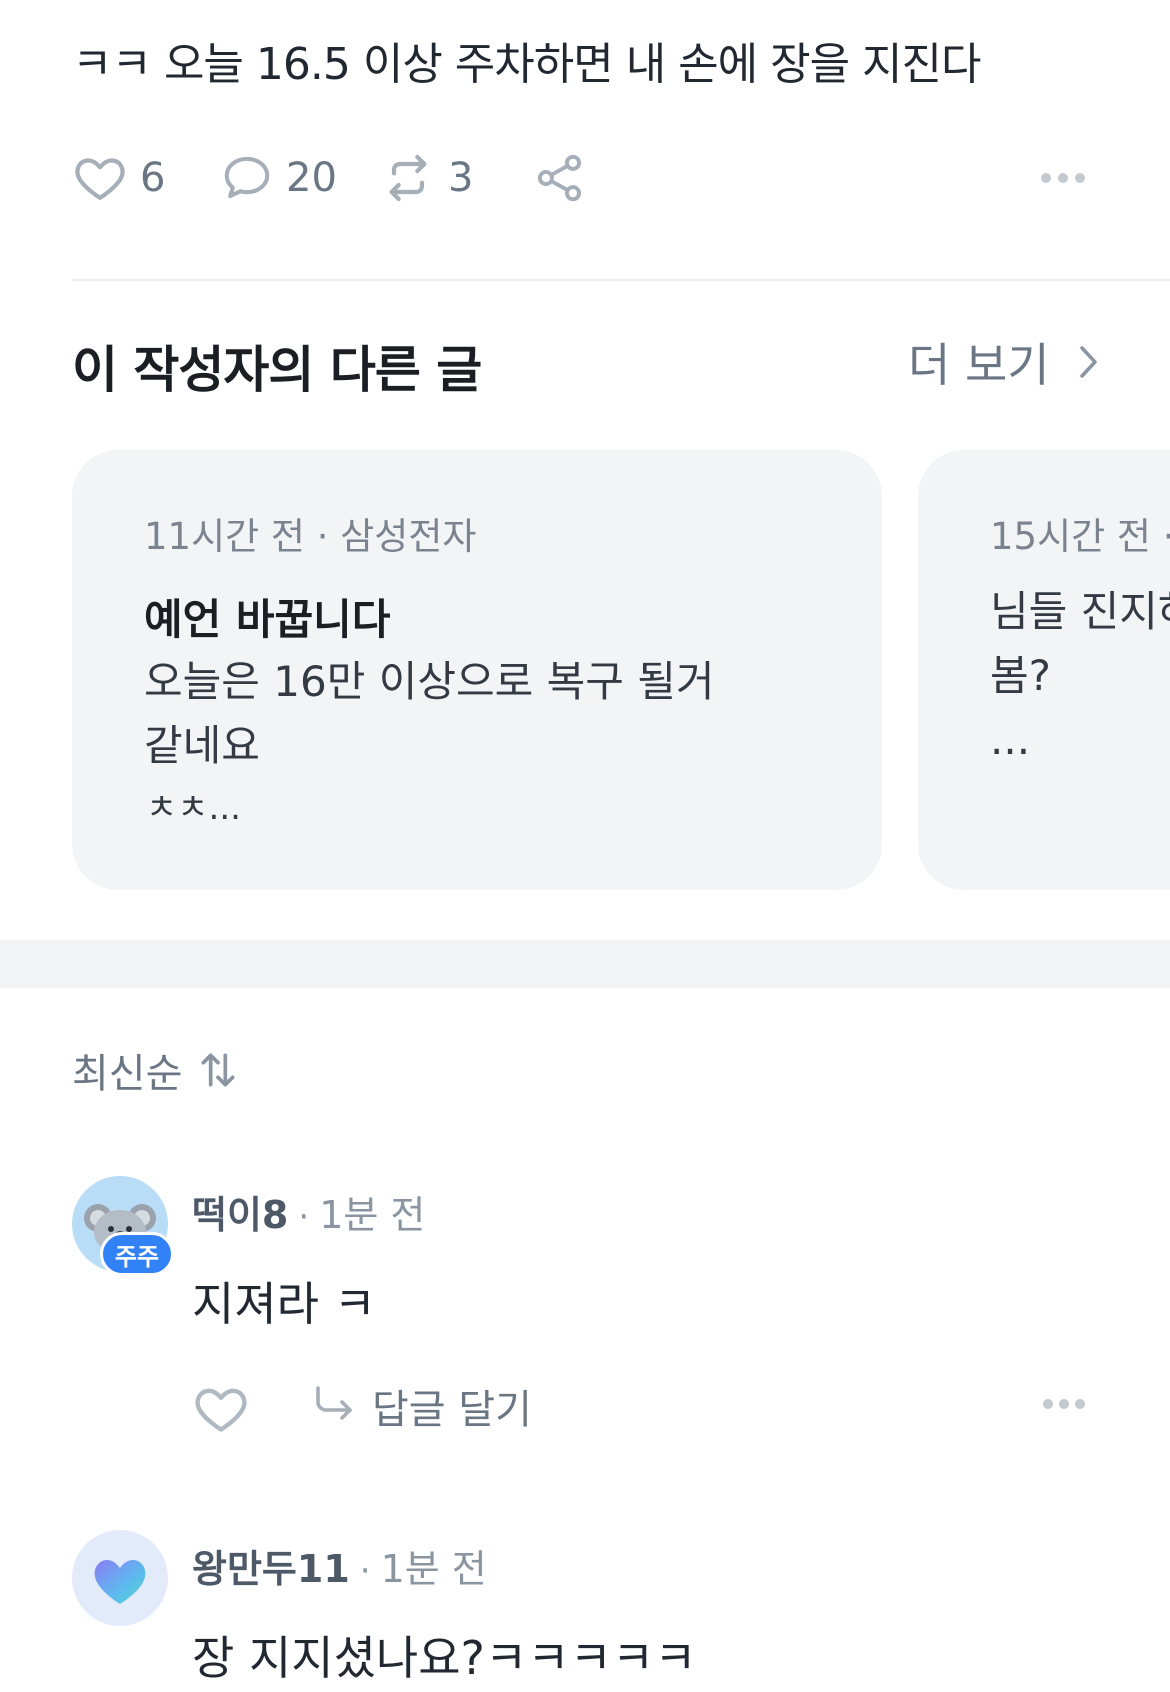  I want to click on card-body: 오늘은 16만 이상으로 복구 될거 같네요, so click(429, 713).